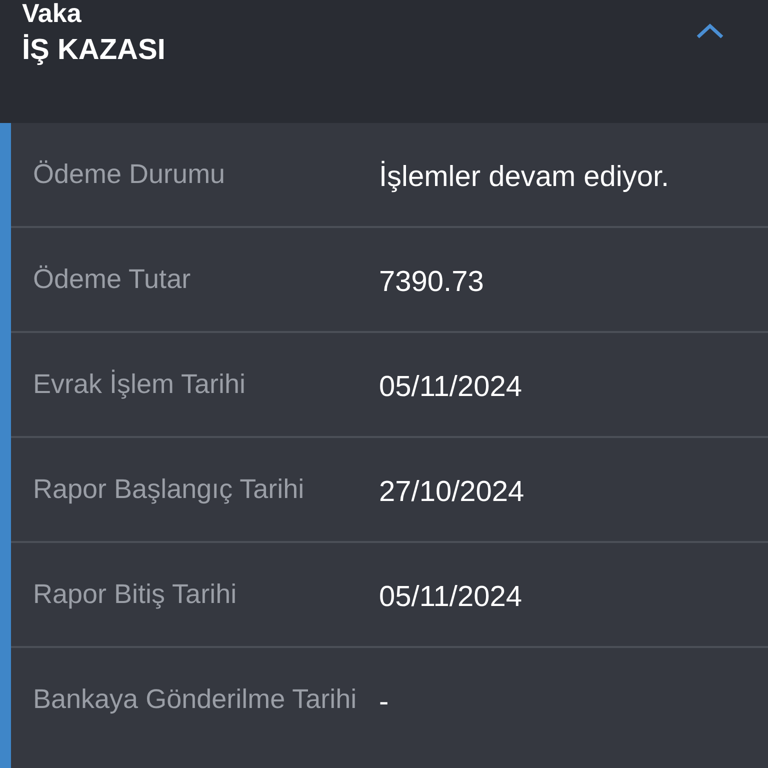 This screenshot has width=768, height=768. Describe the element at coordinates (169, 489) in the screenshot. I see `field-label: Rapor Başlangıç Tarihi` at that location.